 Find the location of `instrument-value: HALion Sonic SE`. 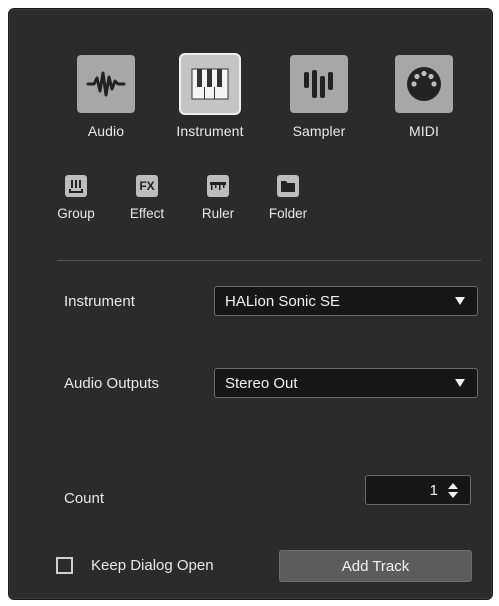

instrument-value: HALion Sonic SE is located at coordinates (283, 301).